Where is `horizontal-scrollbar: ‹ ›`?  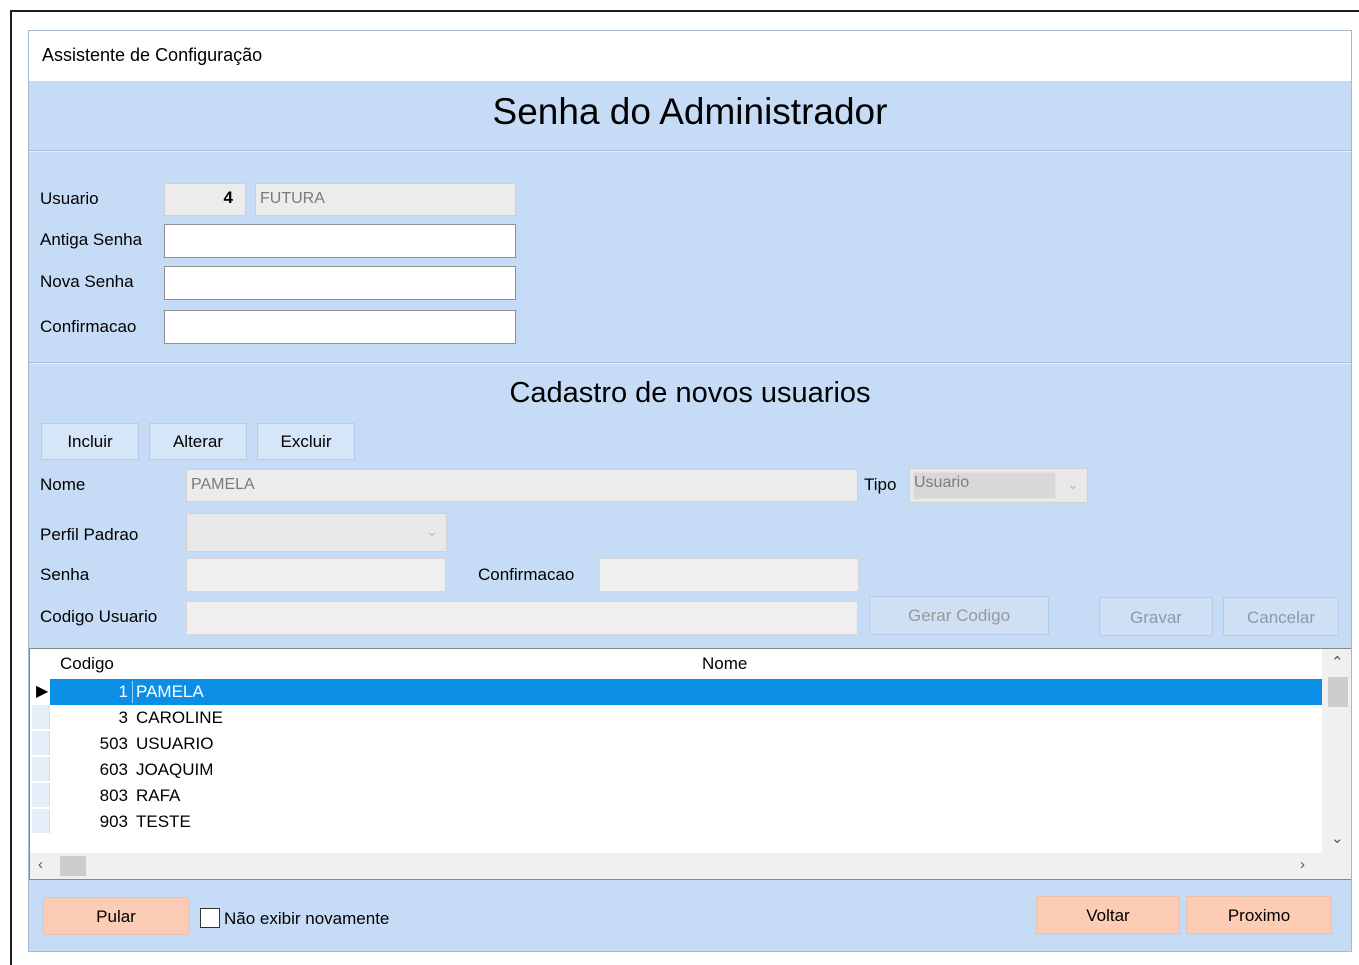
horizontal-scrollbar: ‹ › is located at coordinates (690, 866).